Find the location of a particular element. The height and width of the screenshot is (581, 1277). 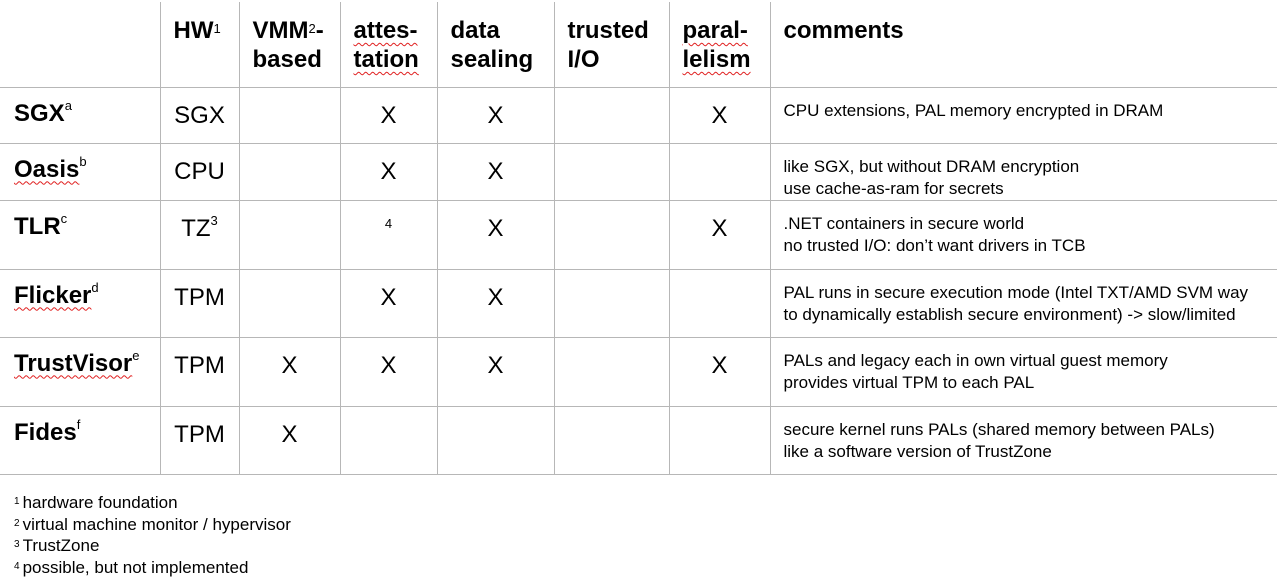

header-comments: comments is located at coordinates (1023, 45).